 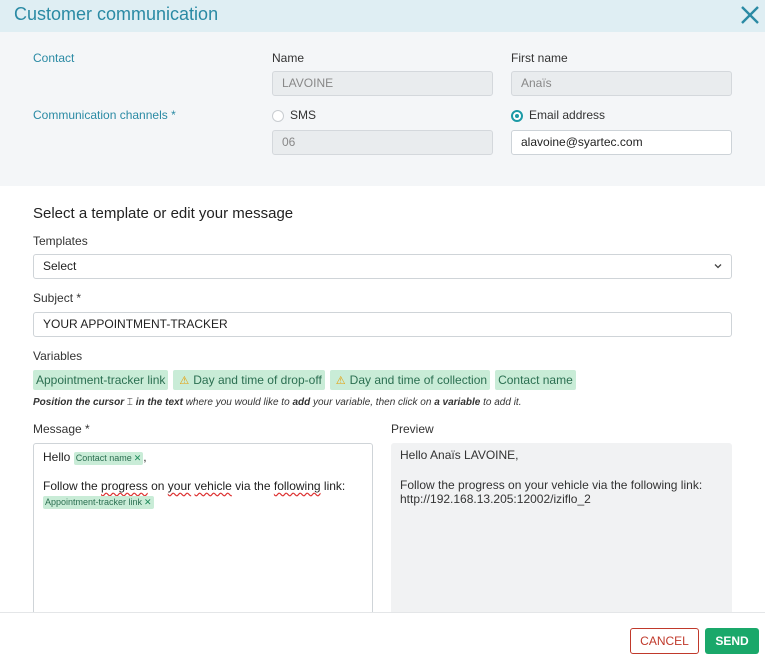 What do you see at coordinates (382, 266) in the screenshot?
I see `templates-select: Select` at bounding box center [382, 266].